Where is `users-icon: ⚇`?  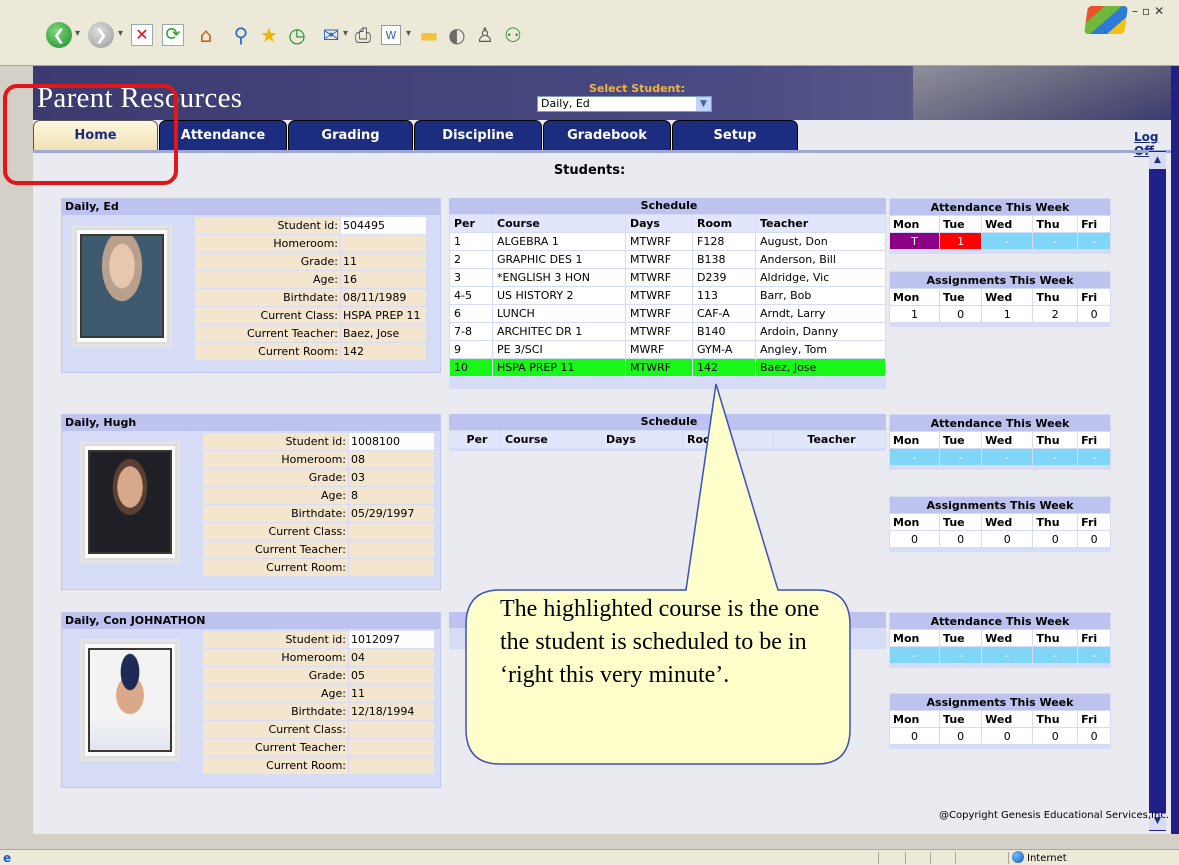
users-icon: ⚇ is located at coordinates (513, 35).